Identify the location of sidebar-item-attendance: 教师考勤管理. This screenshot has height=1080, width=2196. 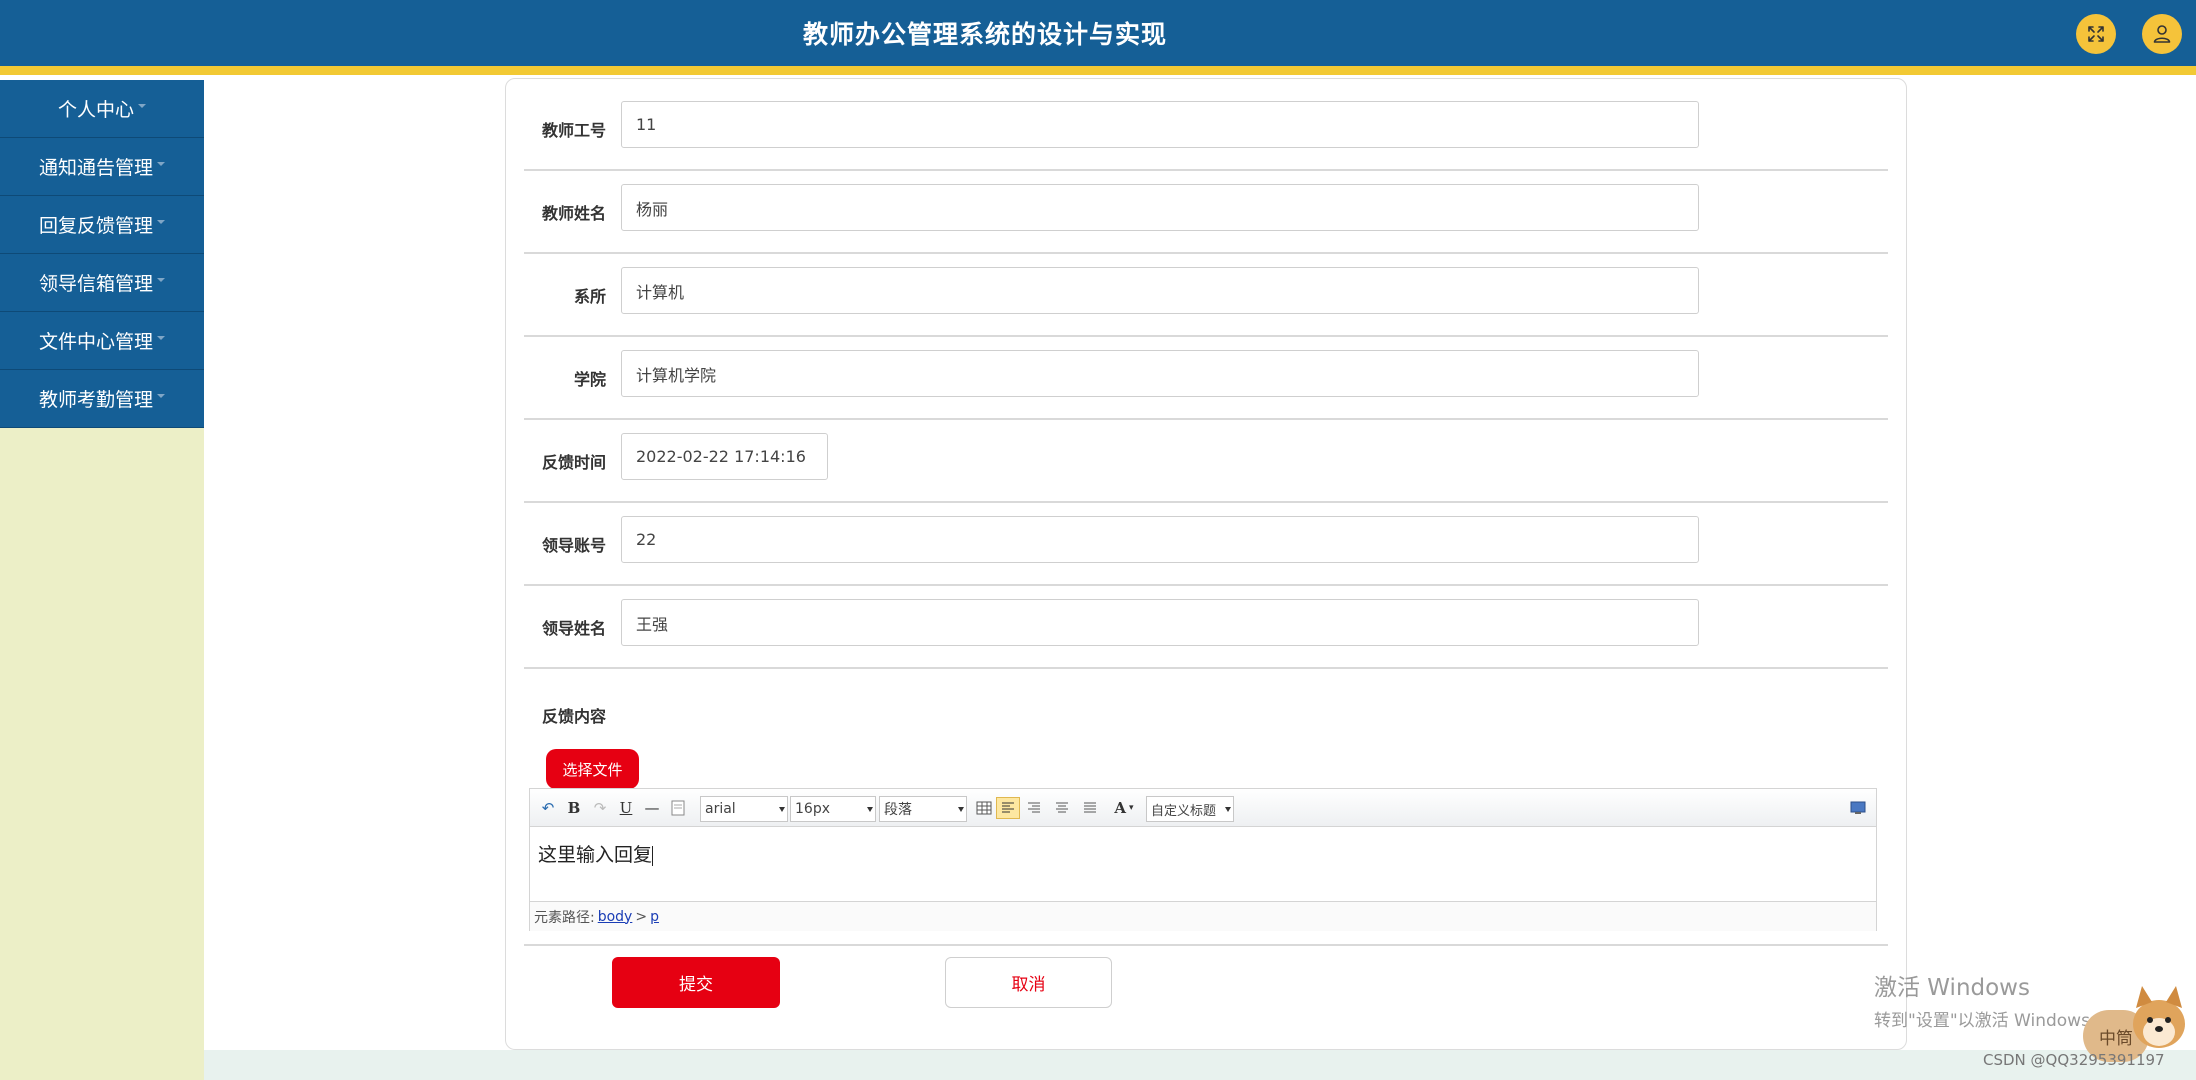
(102, 399).